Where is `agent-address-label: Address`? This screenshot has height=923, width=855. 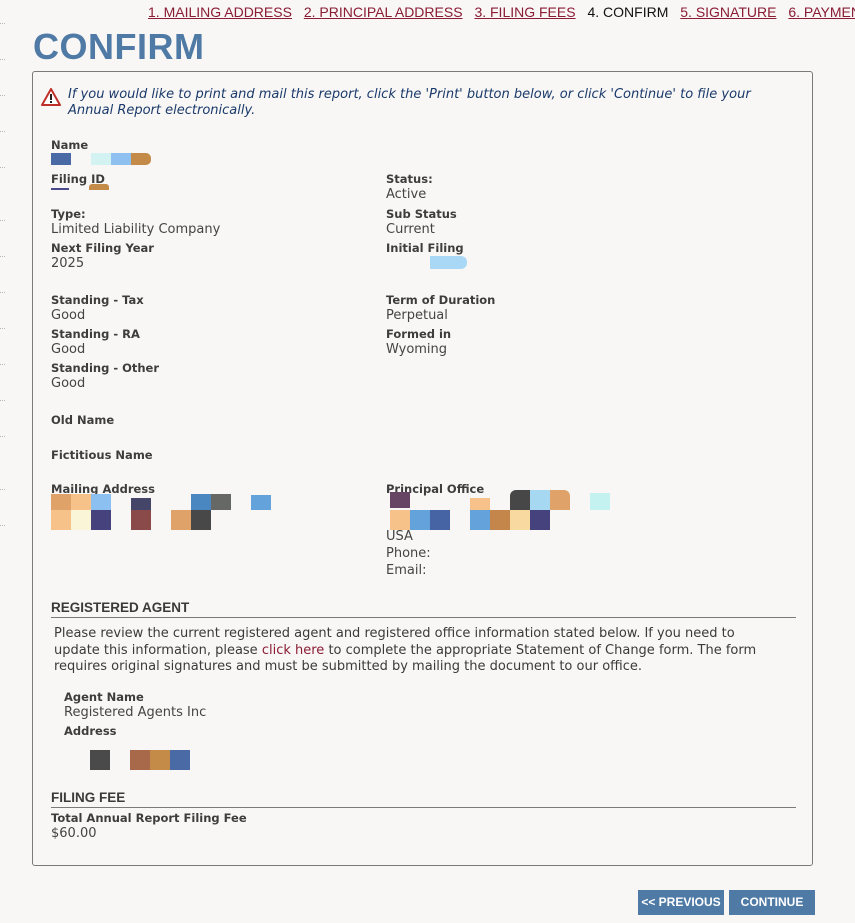 agent-address-label: Address is located at coordinates (90, 731).